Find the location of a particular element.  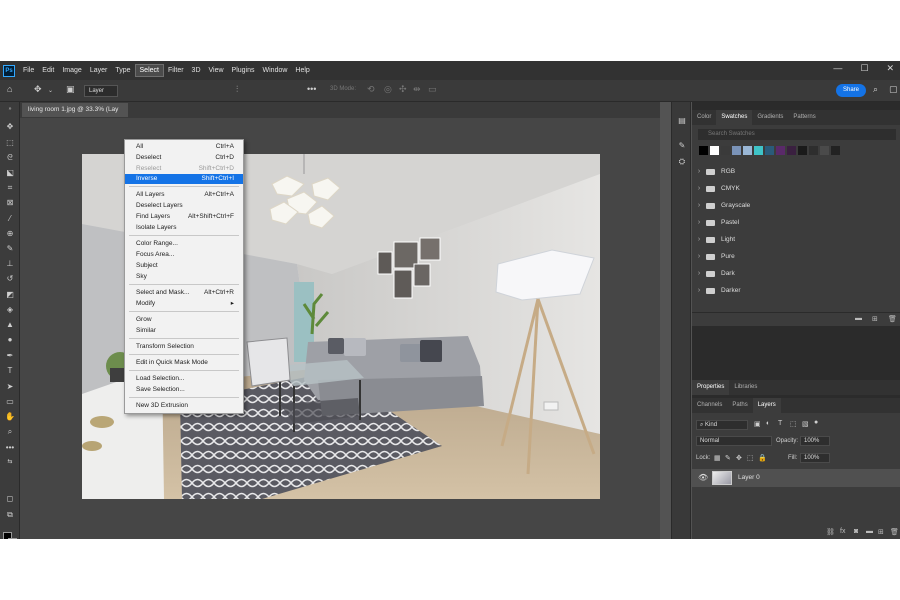

menu-item-select-and-mask: Select and Mask... Alt+Ctrl+R is located at coordinates (184, 293).